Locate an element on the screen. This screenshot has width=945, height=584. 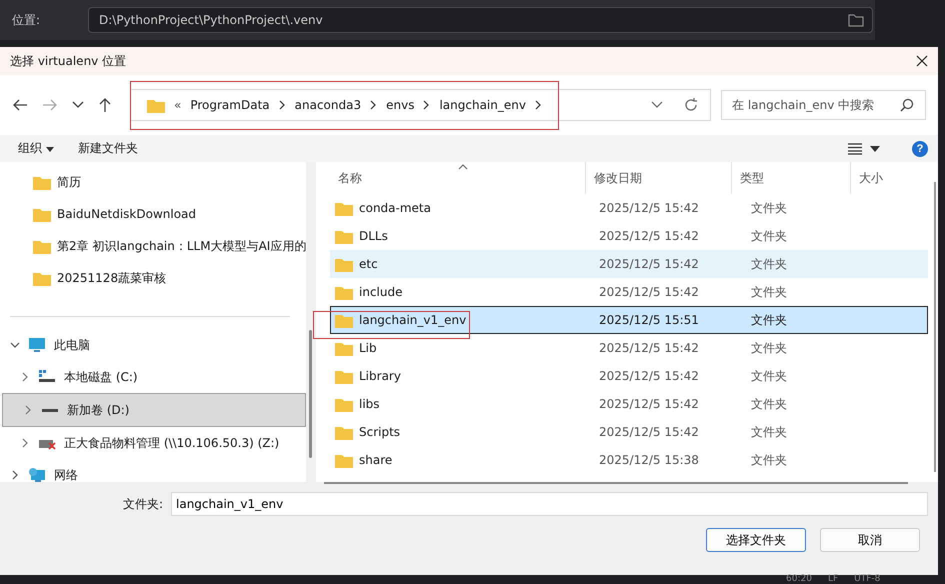
file-row: Library 2025/12/5 15:42 文件夹 is located at coordinates (629, 376).